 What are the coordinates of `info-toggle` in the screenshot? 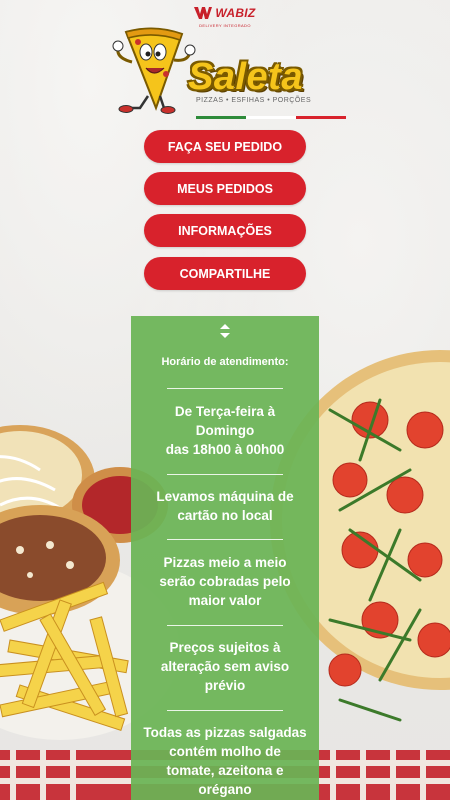 It's located at (225, 331).